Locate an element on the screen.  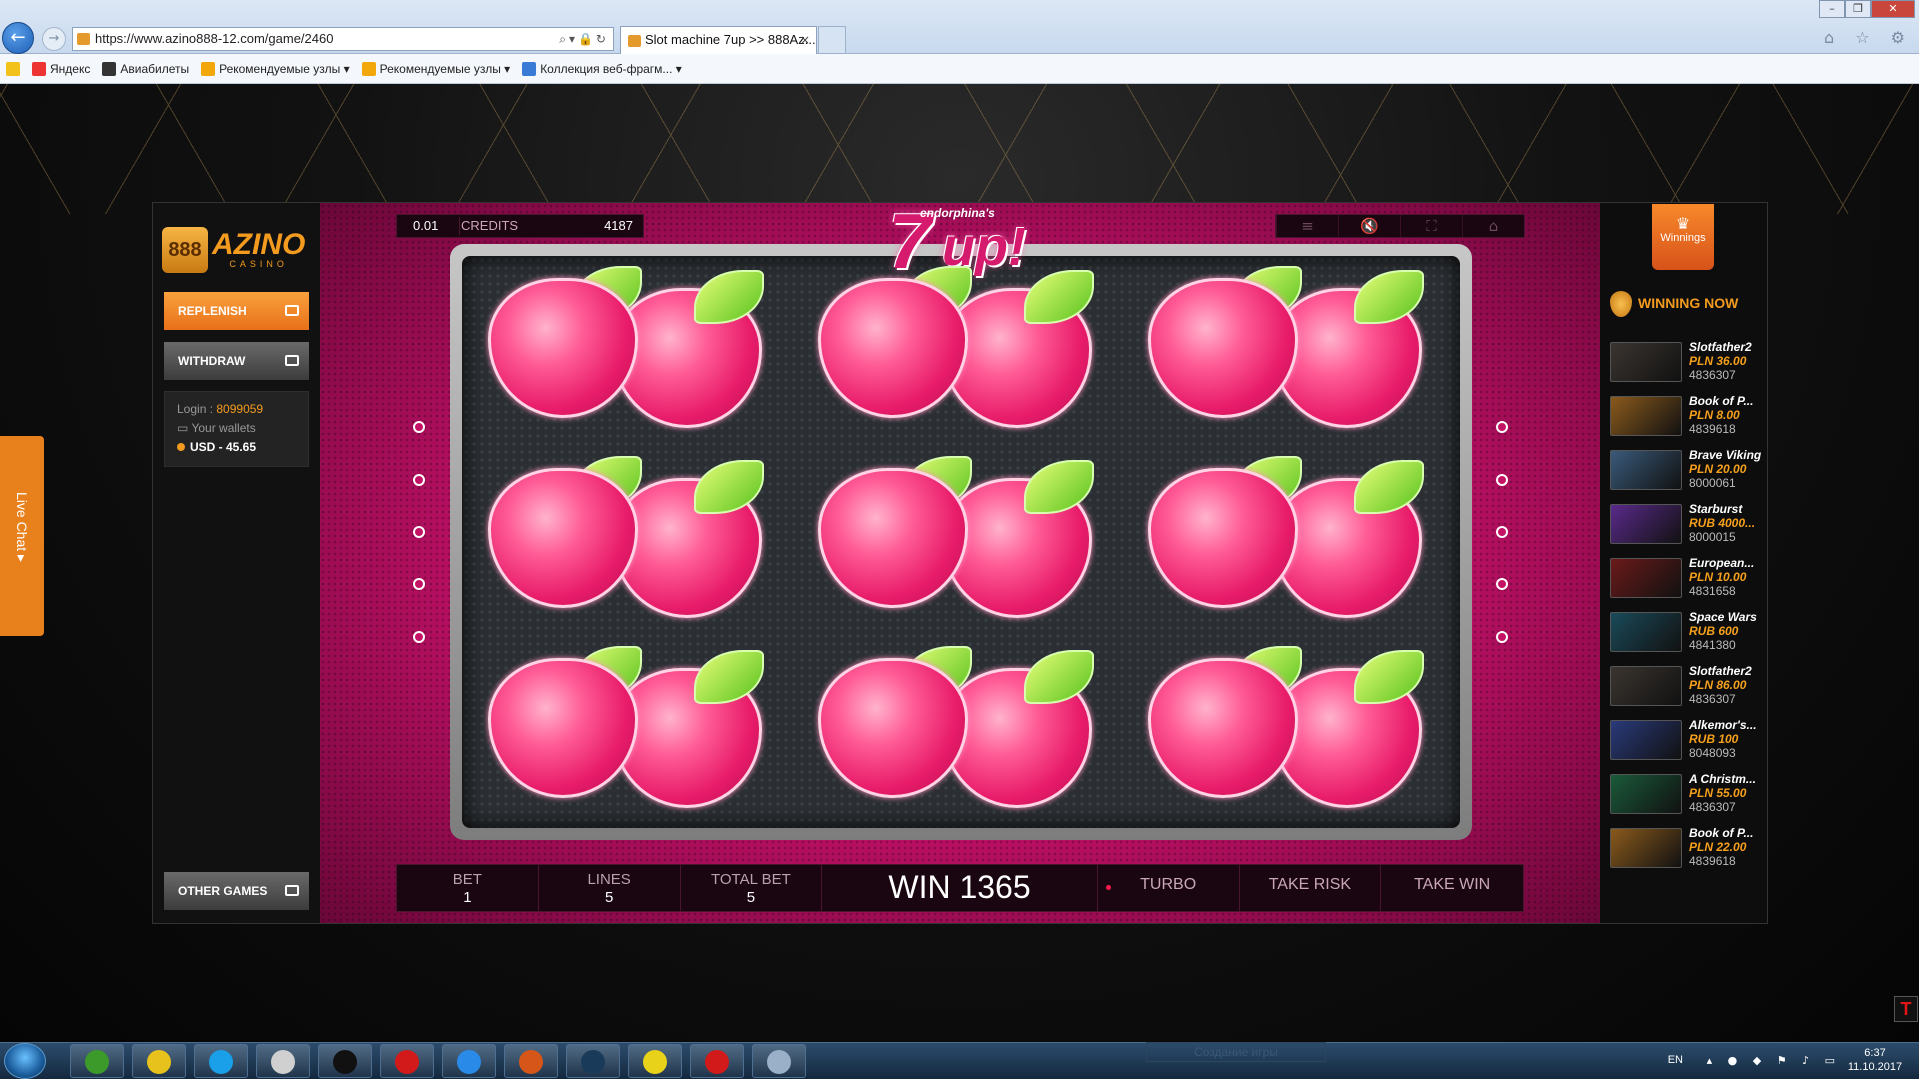
ghost-taskbar-label: Создание игры is located at coordinates (1236, 1052).